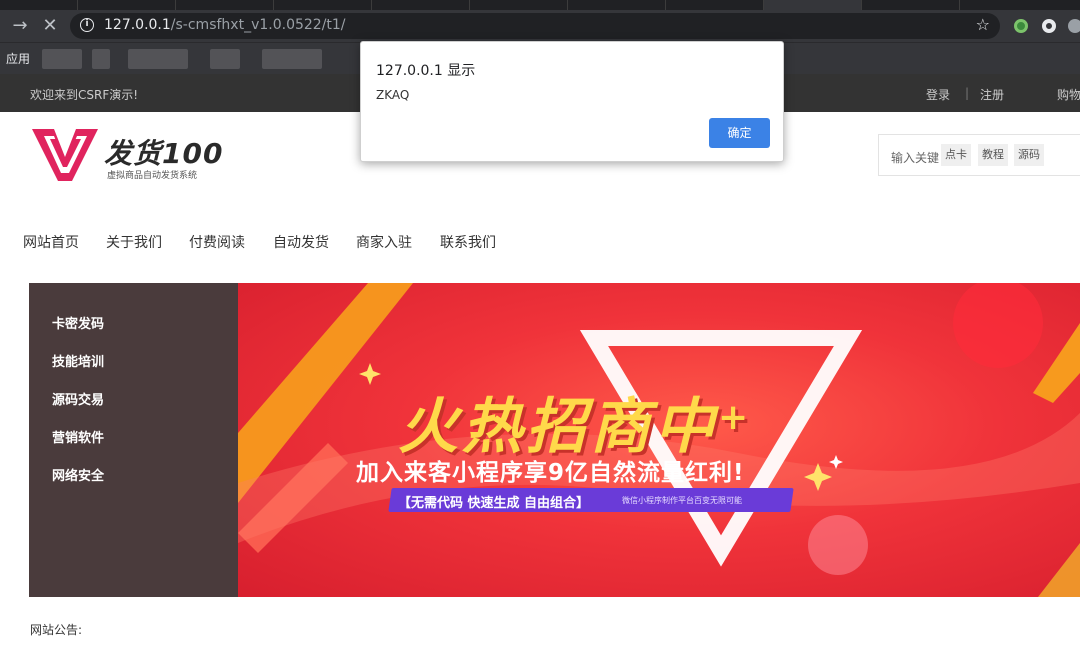 The image size is (1080, 651). I want to click on browser-tab-strip, so click(540, 5).